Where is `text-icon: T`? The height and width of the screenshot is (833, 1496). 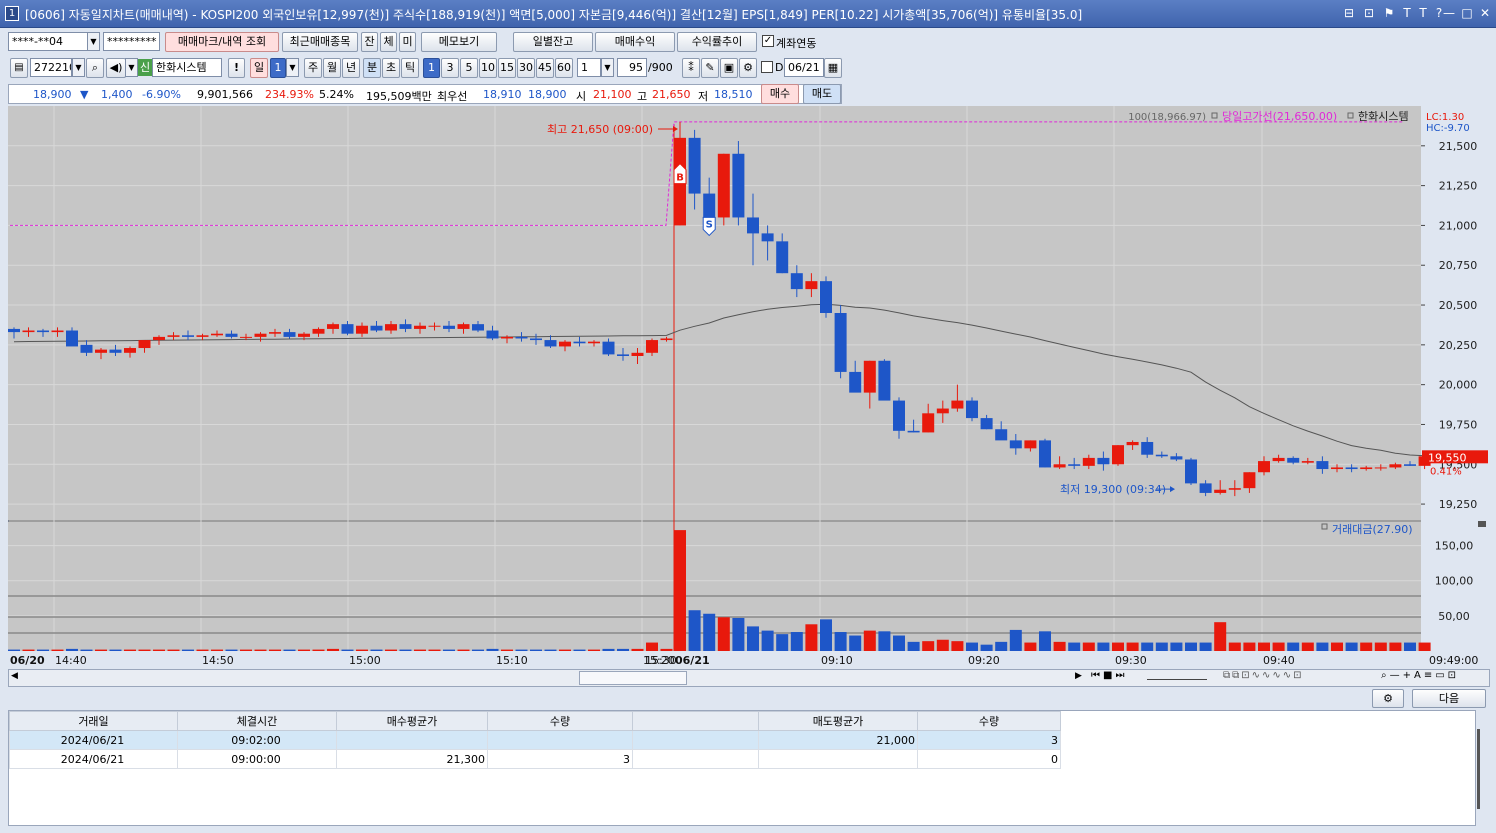 text-icon: T is located at coordinates (1423, 13).